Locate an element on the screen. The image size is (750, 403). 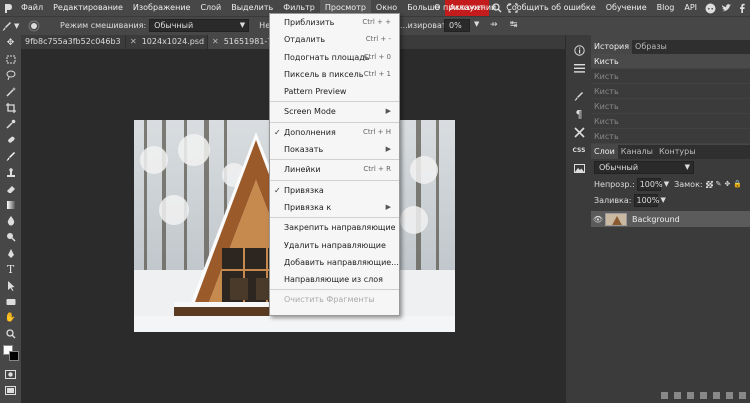
css-icon: CSS is located at coordinates (579, 150).